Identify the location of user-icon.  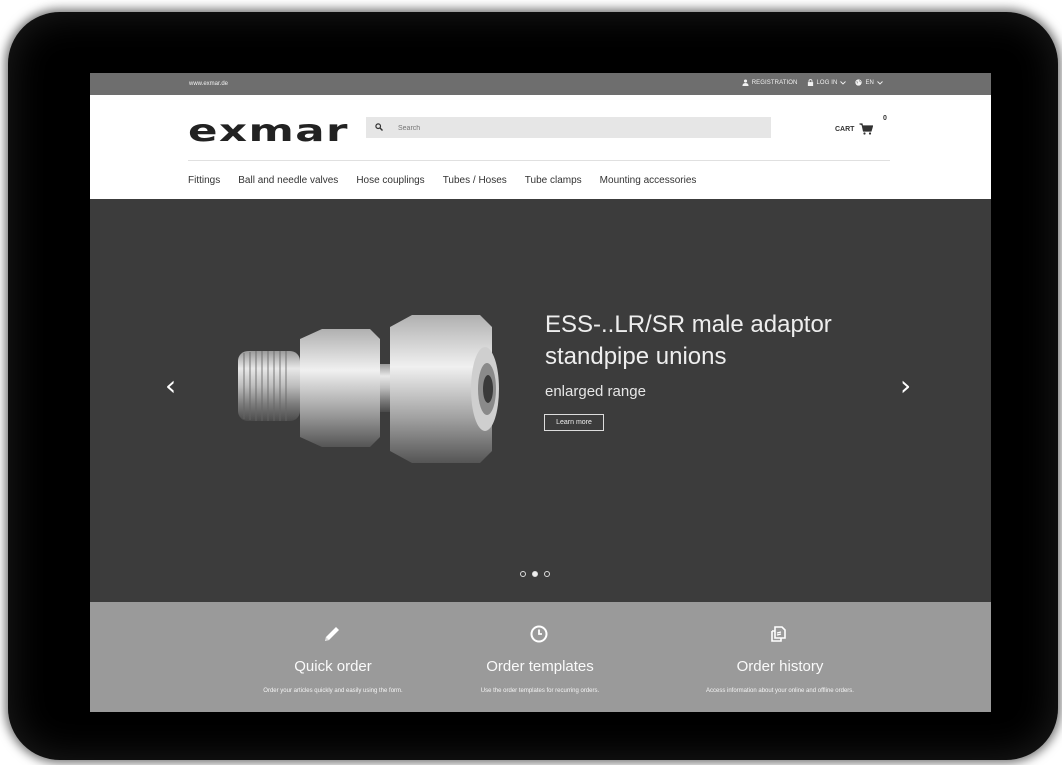
(745, 82).